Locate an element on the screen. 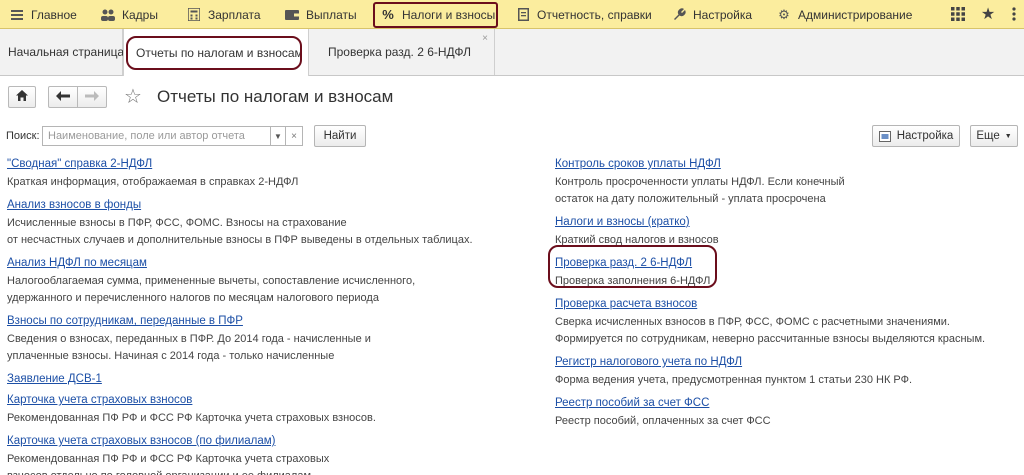 This screenshot has width=1024, height=475. wrench-icon is located at coordinates (679, 15).